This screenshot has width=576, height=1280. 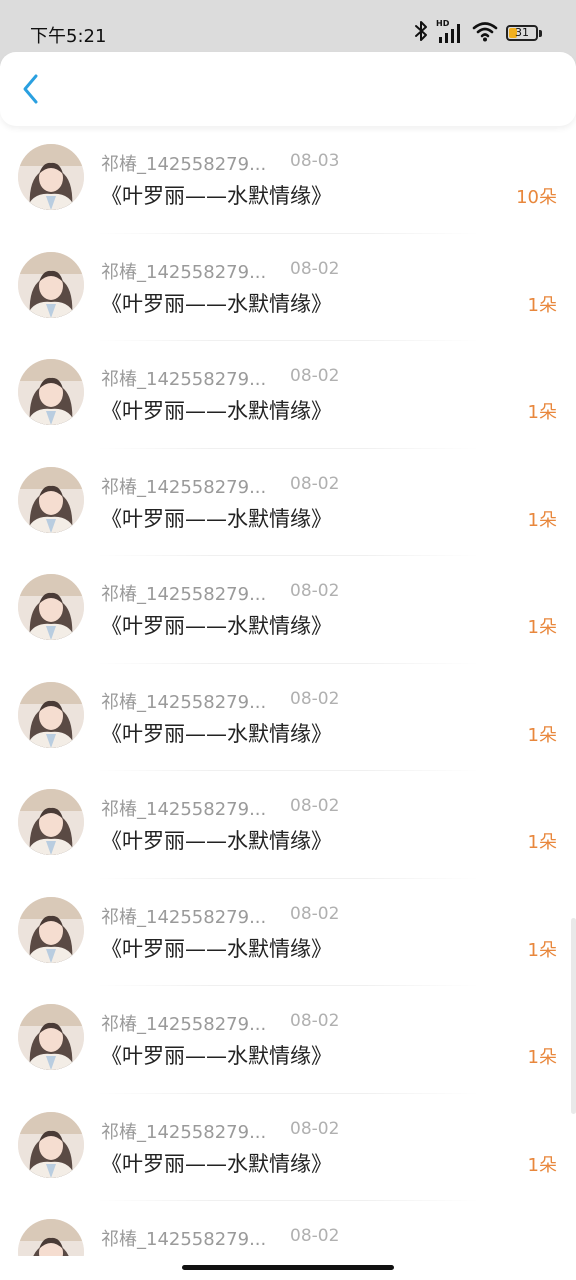 I want to click on chevron-left-icon, so click(x=31, y=91).